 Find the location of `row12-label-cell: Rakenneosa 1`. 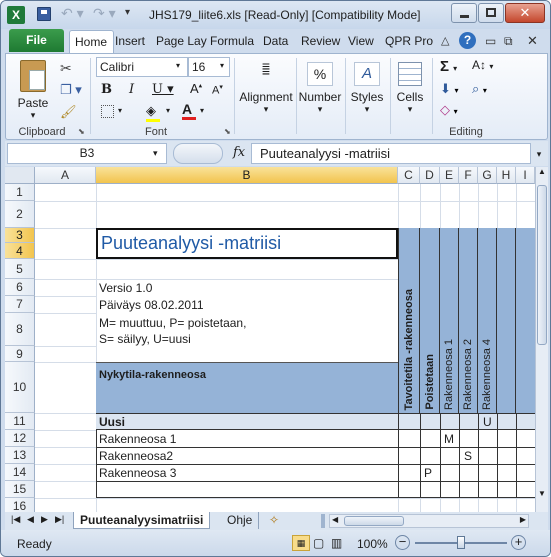

row12-label-cell: Rakenneosa 1 is located at coordinates (137, 439).